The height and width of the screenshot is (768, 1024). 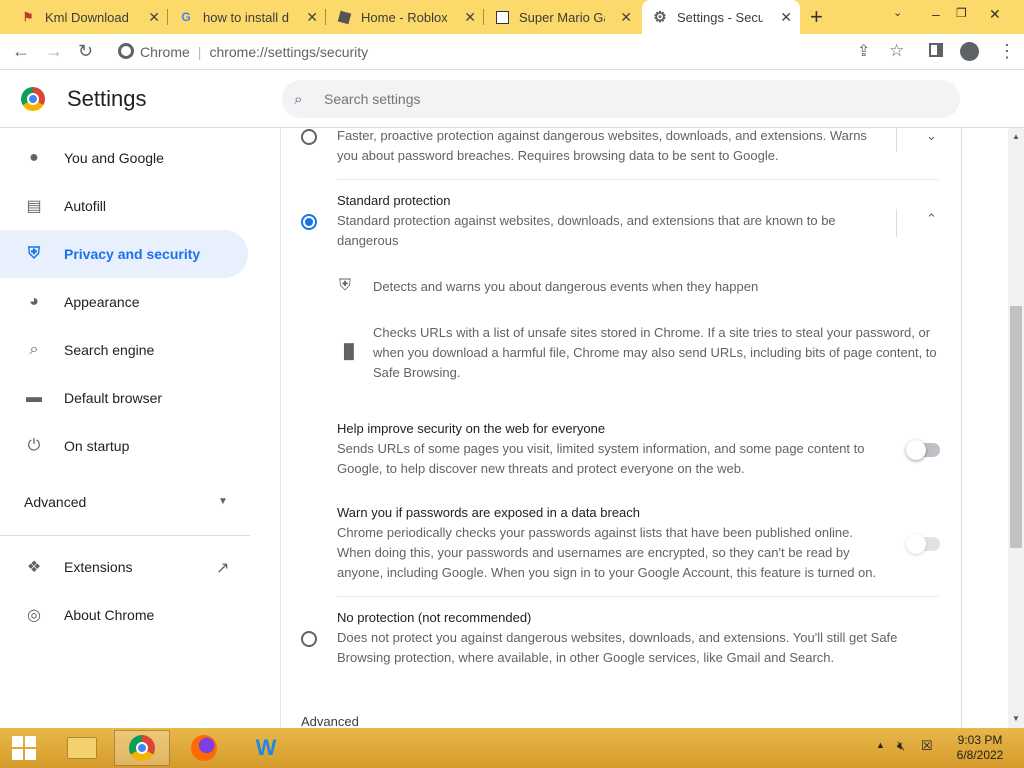 What do you see at coordinates (936, 49) in the screenshot?
I see `side-panel-icon` at bounding box center [936, 49].